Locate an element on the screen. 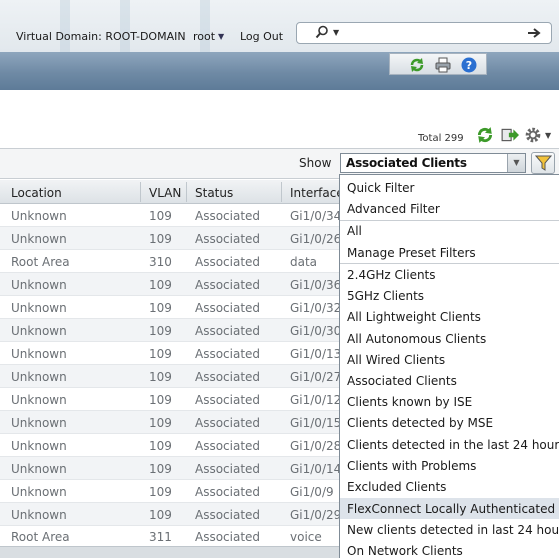  menu-item-all-lightweight-clients: All Lightweight Clients is located at coordinates (414, 317).